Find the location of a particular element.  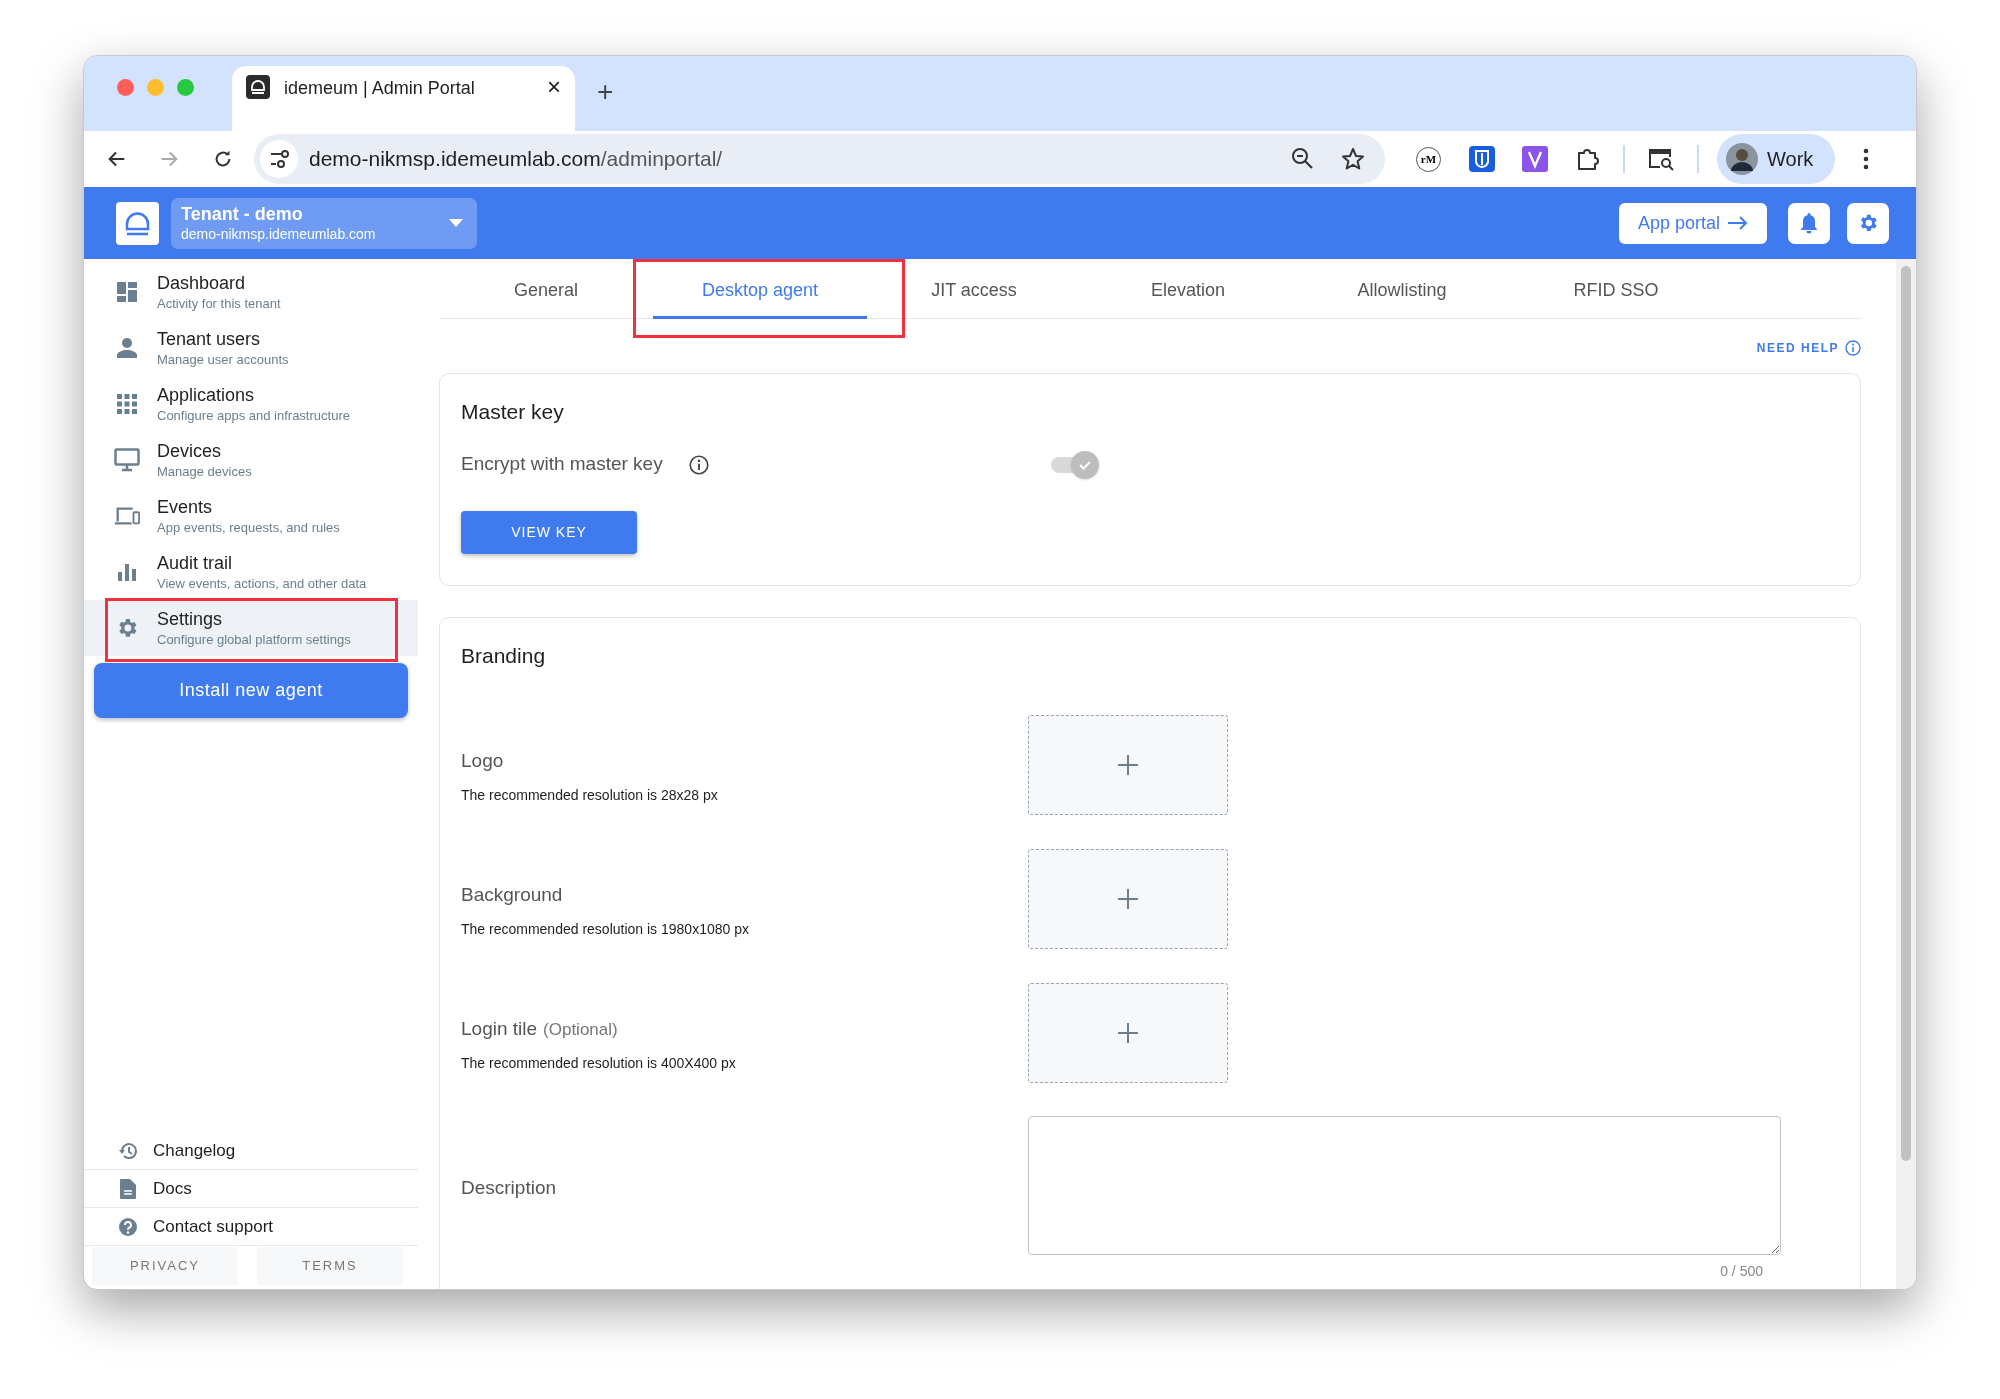

history-icon is located at coordinates (128, 1150).